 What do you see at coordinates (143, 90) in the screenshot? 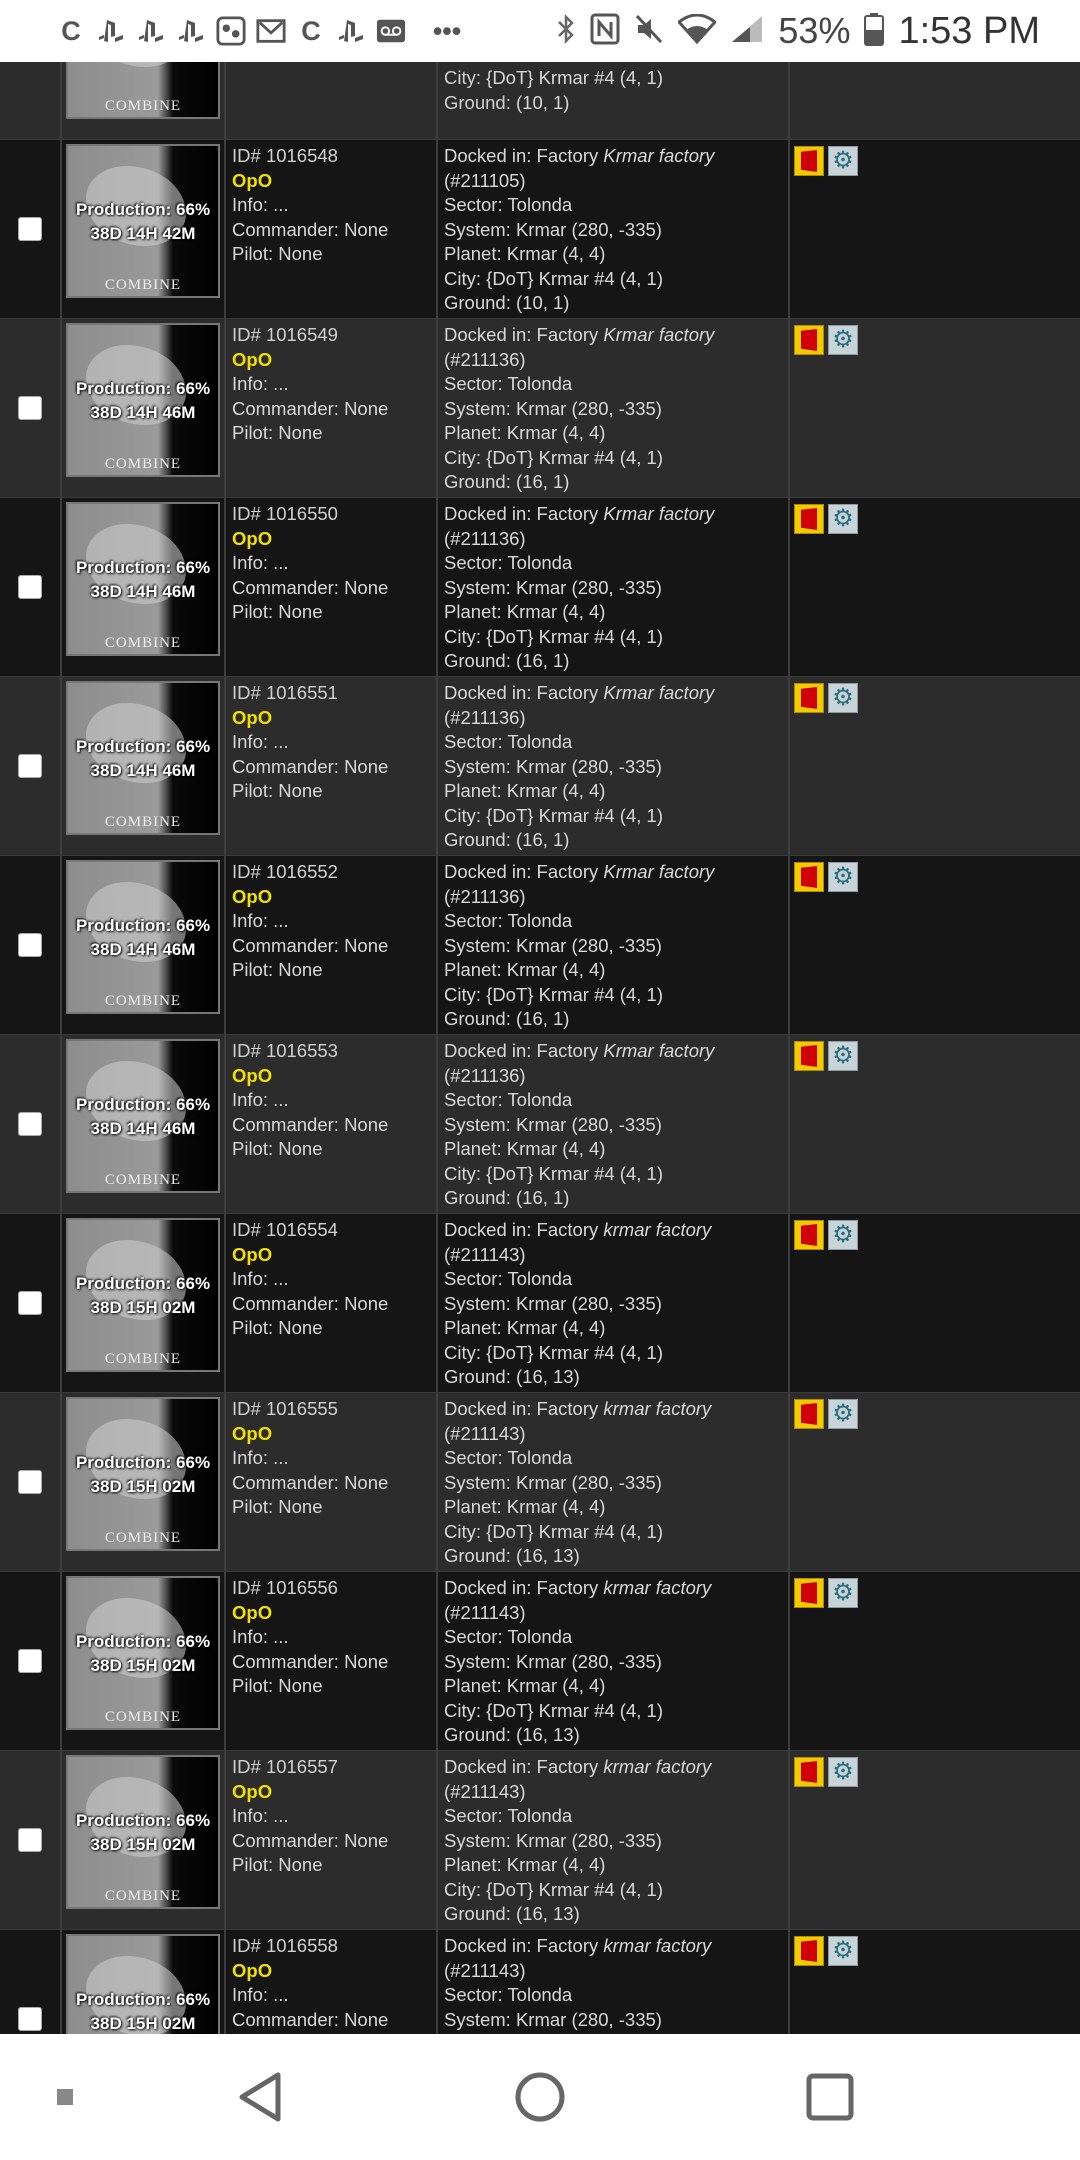
I see `ship-thumbnail: COMBINE` at bounding box center [143, 90].